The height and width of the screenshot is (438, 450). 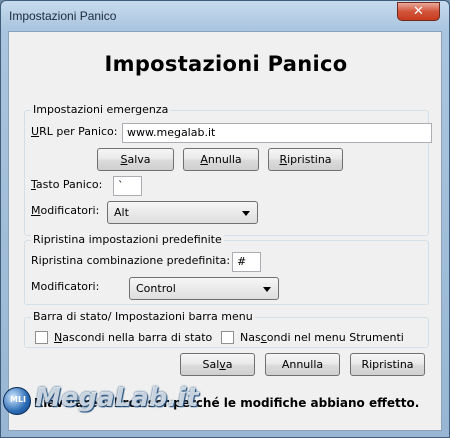 What do you see at coordinates (18, 399) in the screenshot?
I see `watermark-badge: MLI` at bounding box center [18, 399].